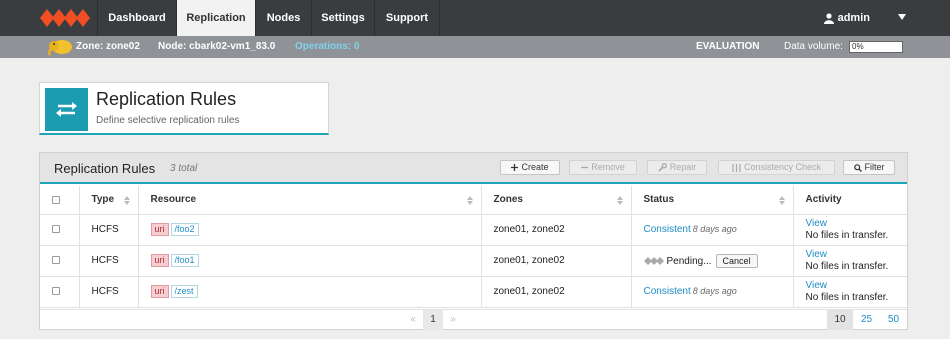 This screenshot has height=339, width=950. I want to click on zone-label: Zone: zone02, so click(108, 46).